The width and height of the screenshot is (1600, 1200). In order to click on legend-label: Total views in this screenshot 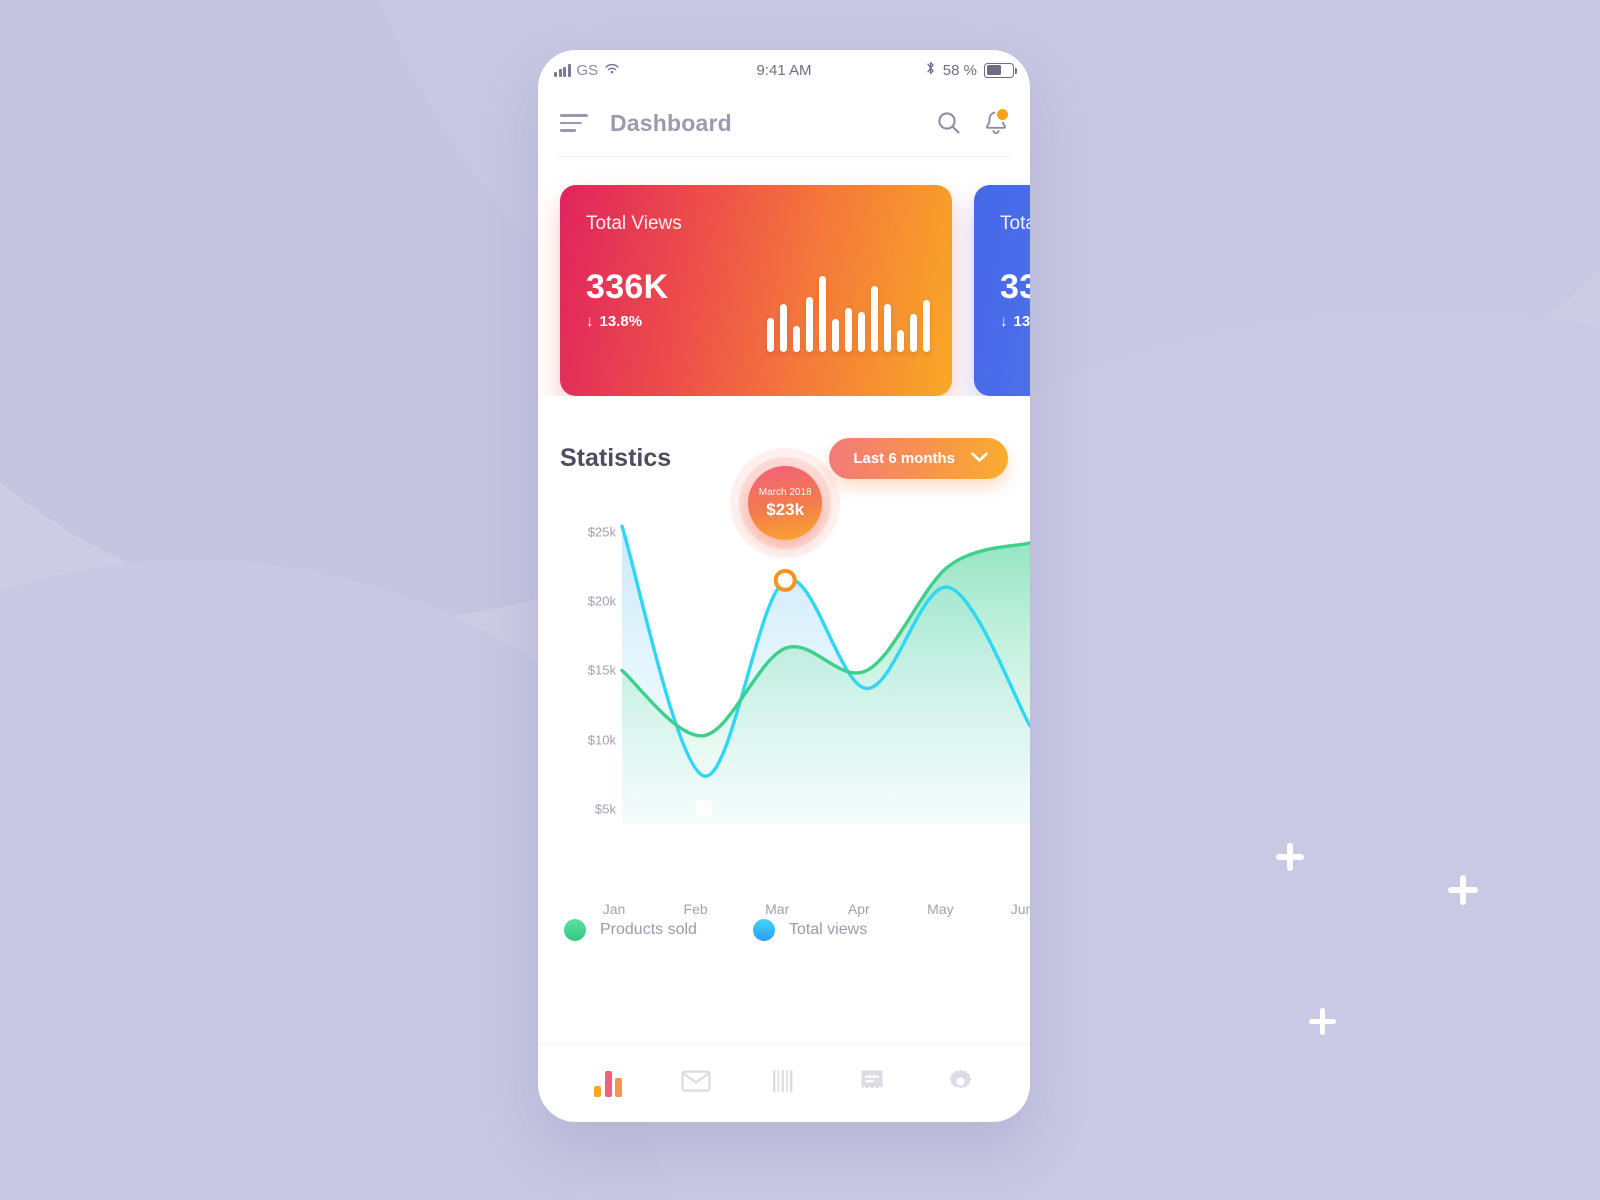, I will do `click(828, 929)`.